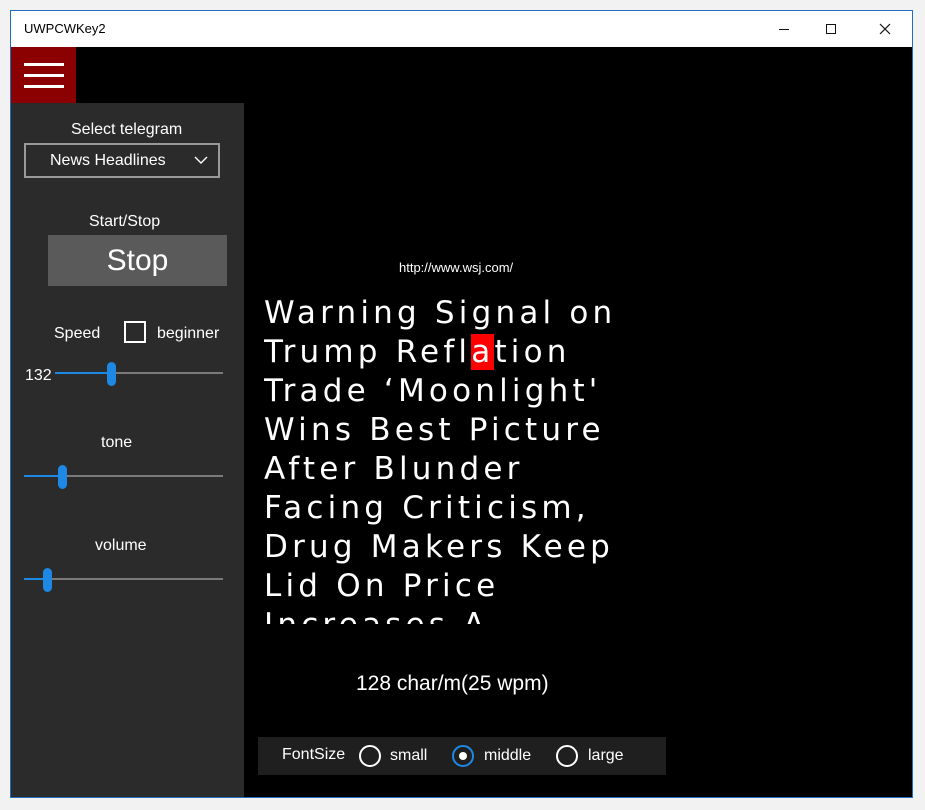 The height and width of the screenshot is (810, 925). What do you see at coordinates (125, 221) in the screenshot?
I see `start-stop-label: Start/Stop` at bounding box center [125, 221].